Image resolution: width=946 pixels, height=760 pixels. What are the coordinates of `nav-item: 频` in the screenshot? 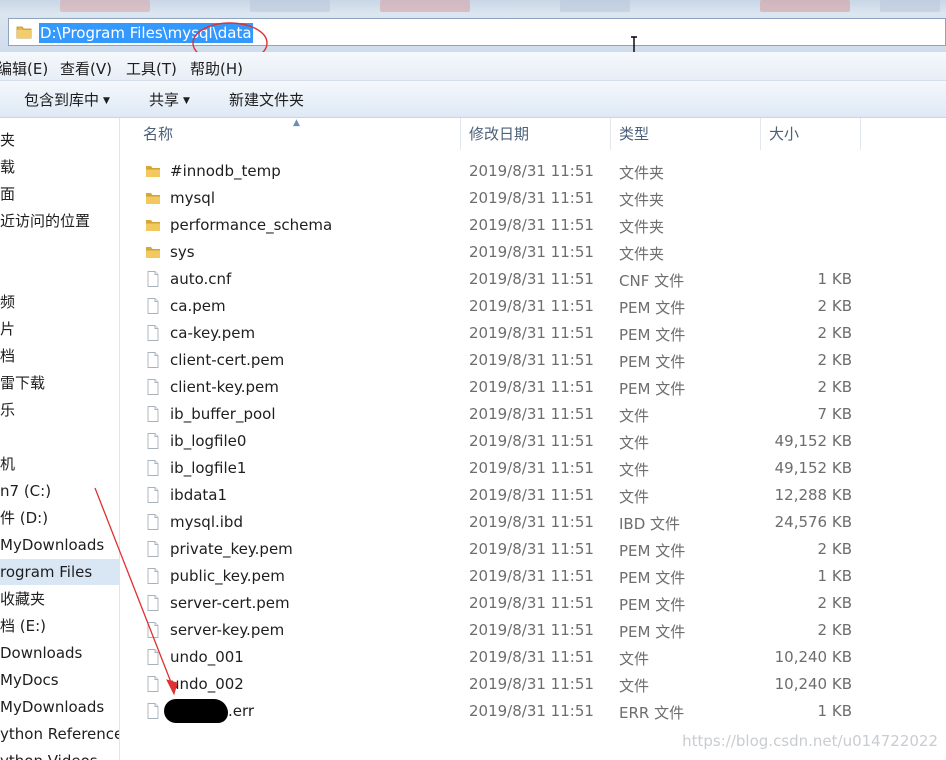 It's located at (59, 302).